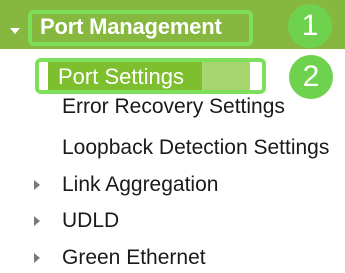 This screenshot has width=345, height=273. What do you see at coordinates (121, 76) in the screenshot?
I see `nav-item-port-settings-label: Port Settings` at bounding box center [121, 76].